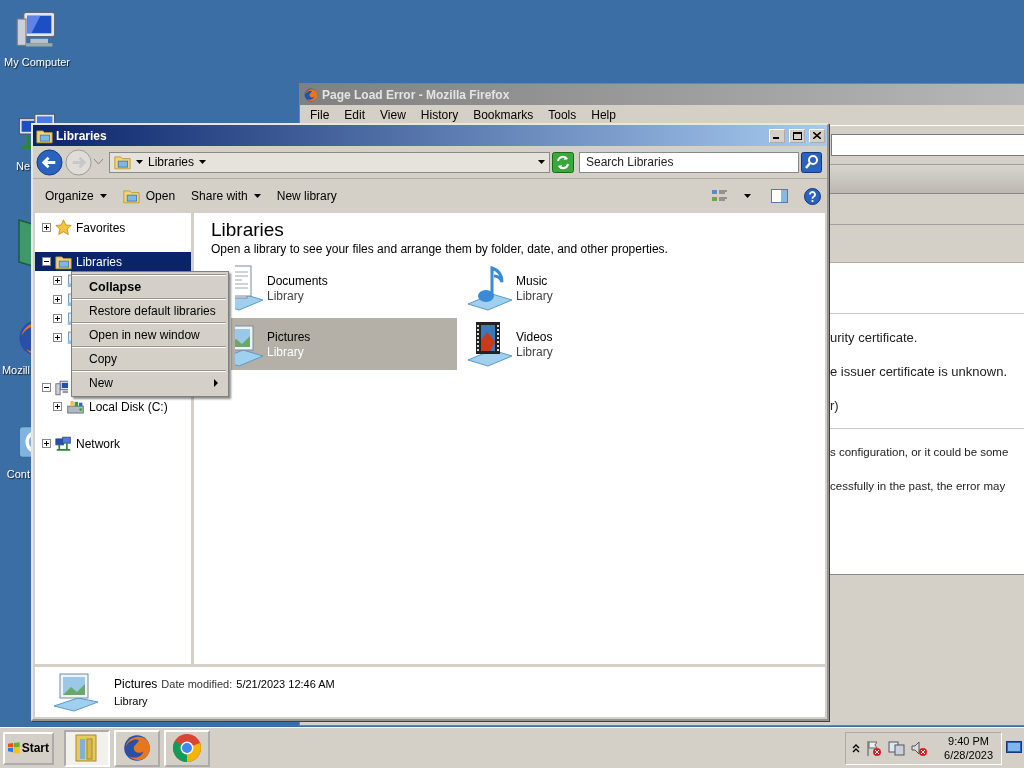  I want to click on breadcrumb: Libraries, so click(171, 162).